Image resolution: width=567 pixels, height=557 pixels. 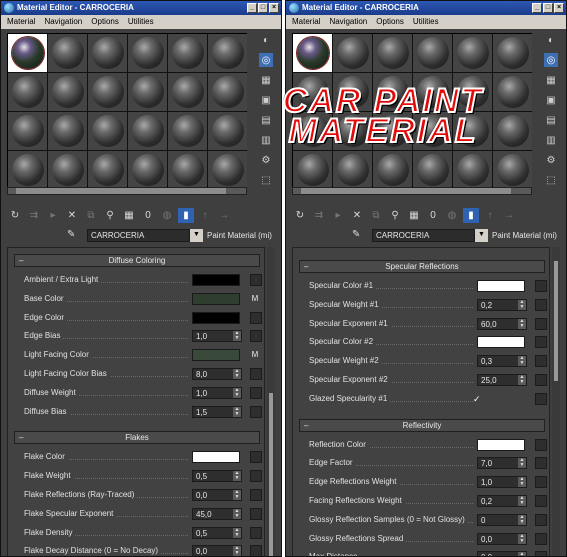 I want to click on checkbox: ✓, so click(x=478, y=399).